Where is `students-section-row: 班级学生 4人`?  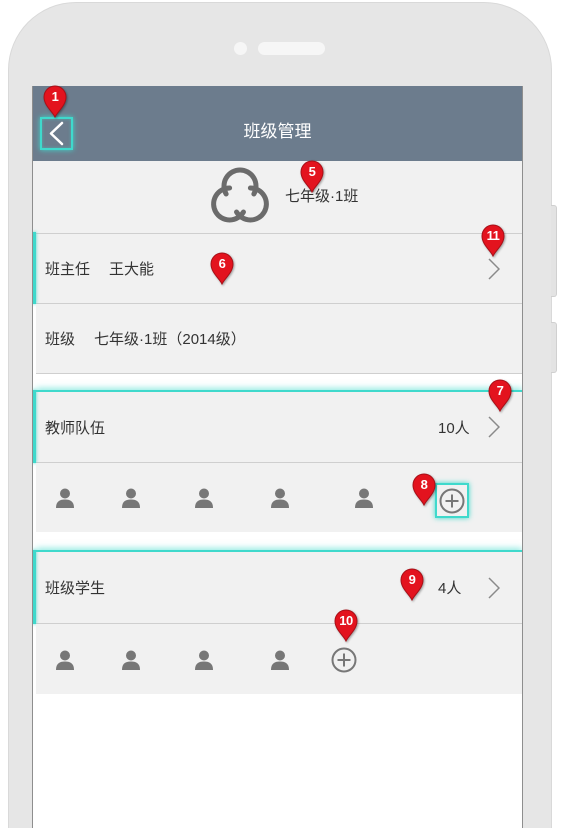 students-section-row: 班级学生 4人 is located at coordinates (277, 587).